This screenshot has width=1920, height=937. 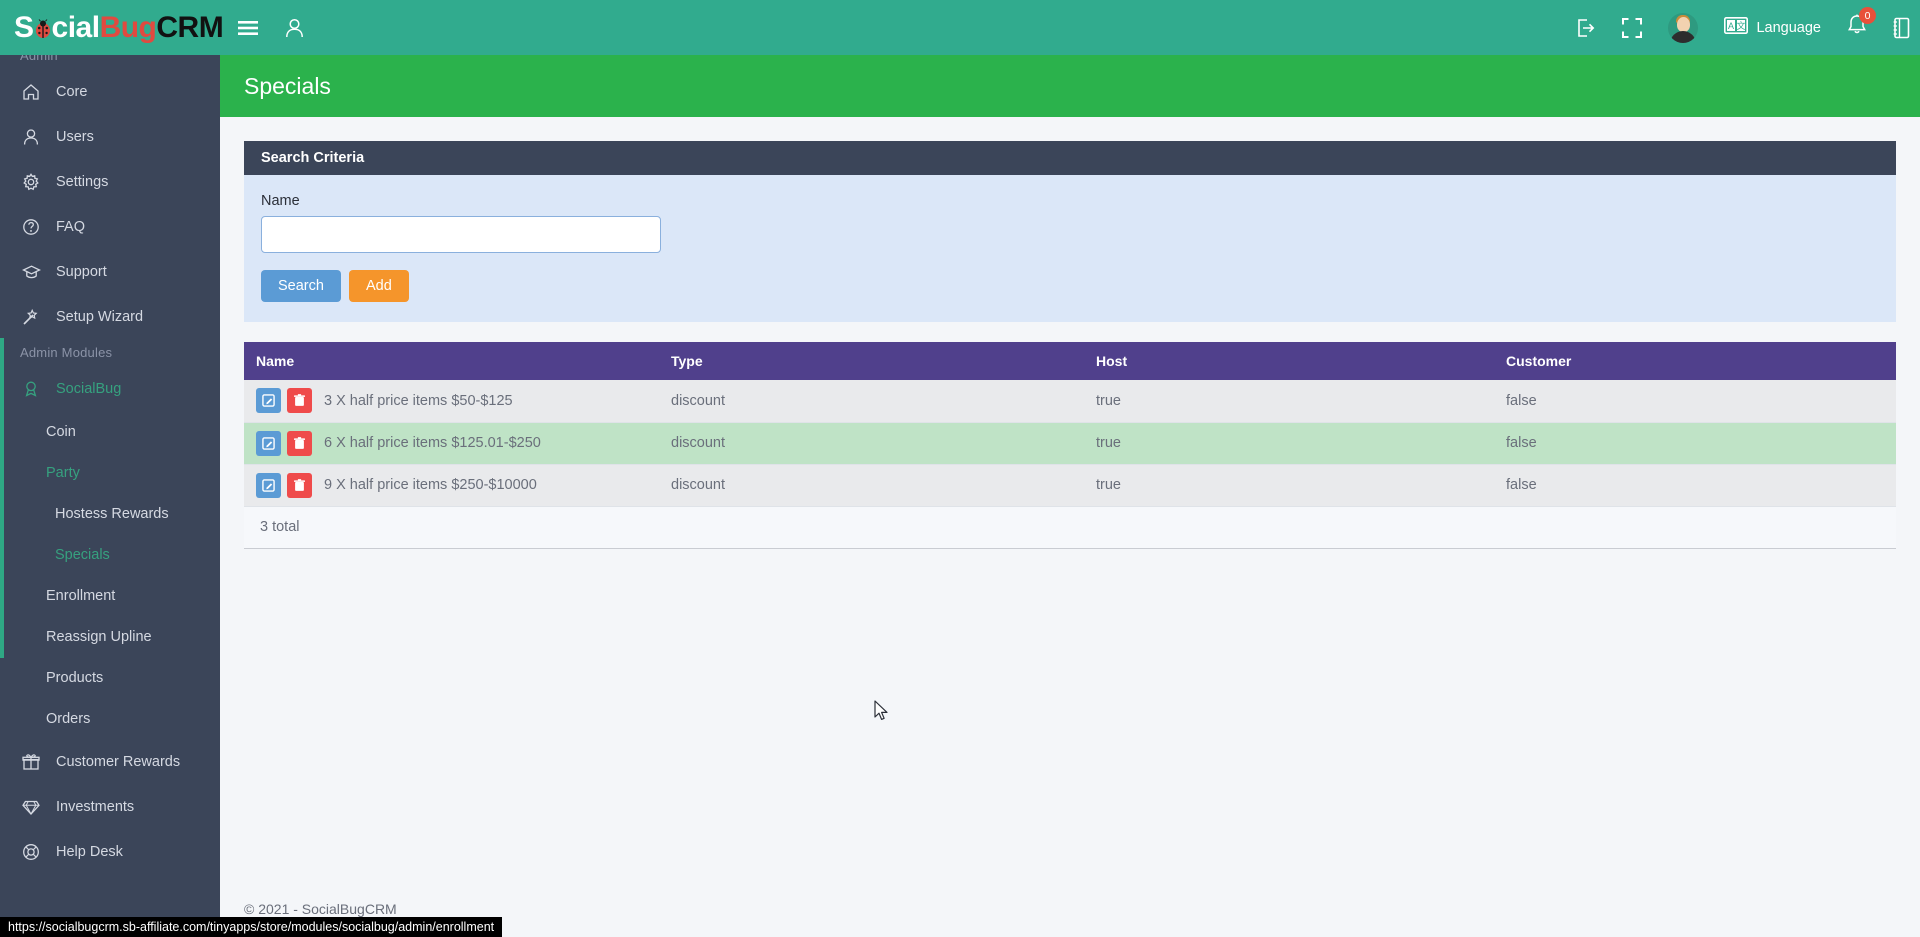 What do you see at coordinates (280, 527) in the screenshot?
I see `total-count-label: 3 total` at bounding box center [280, 527].